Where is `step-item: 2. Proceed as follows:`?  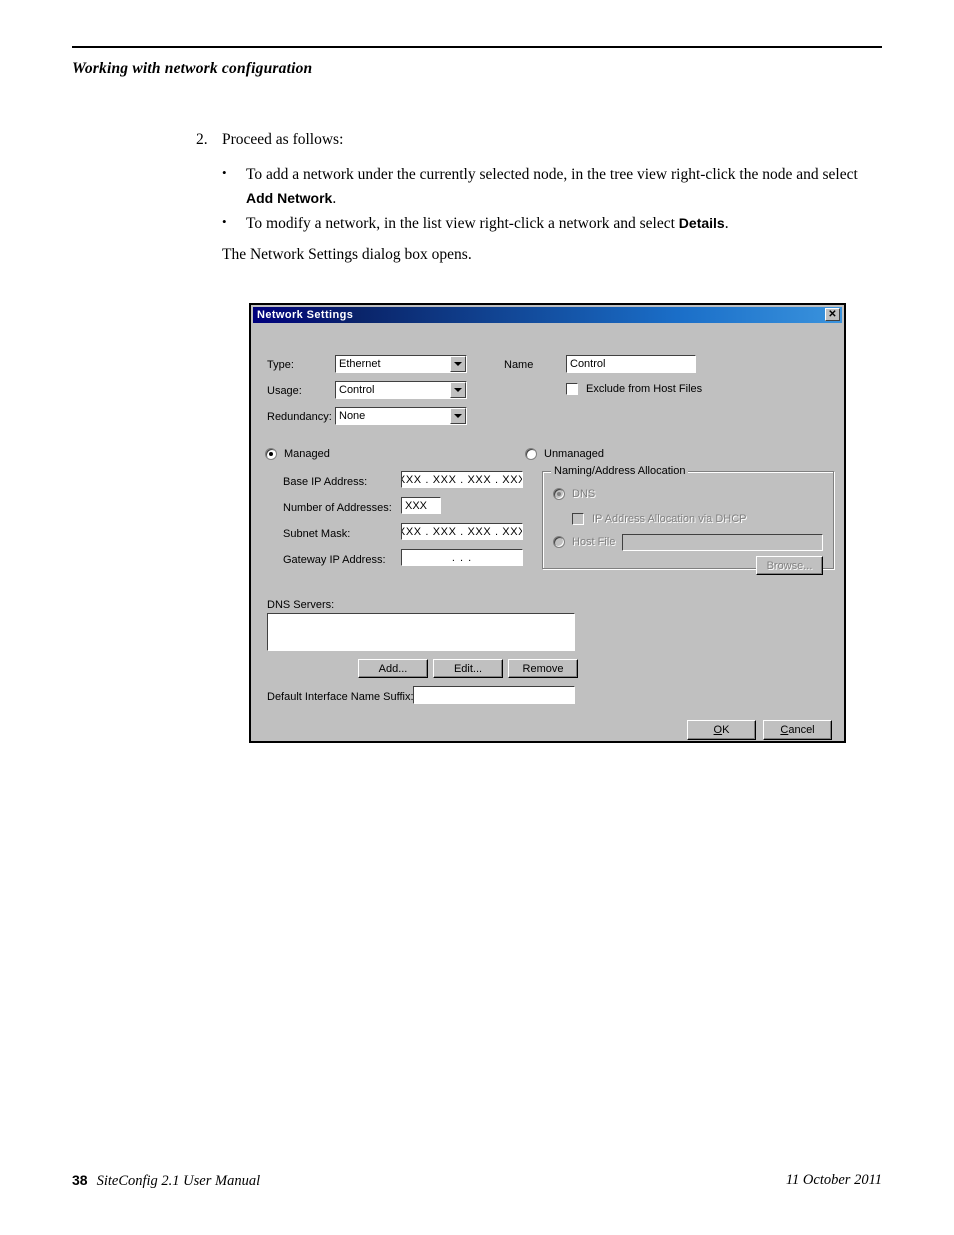 step-item: 2. Proceed as follows: is located at coordinates (269, 140).